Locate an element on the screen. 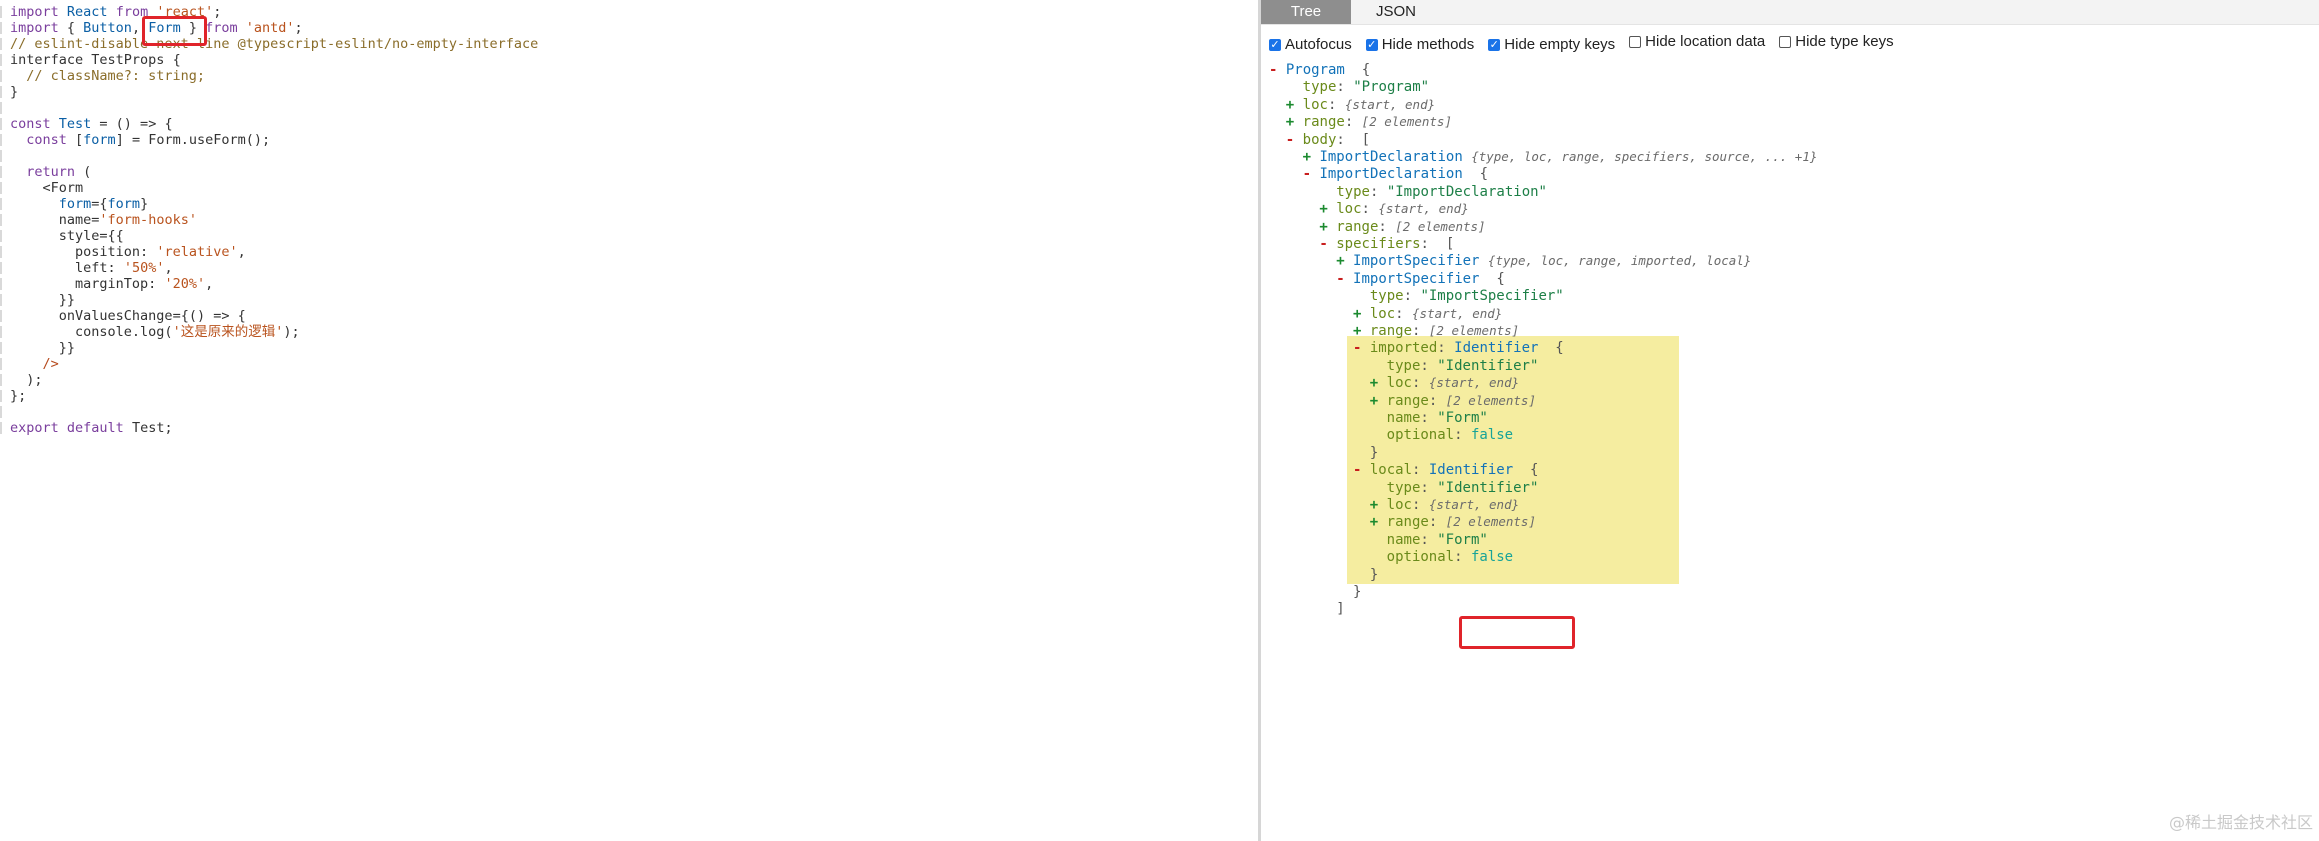 The image size is (2319, 841). tree-row: ] is located at coordinates (1331, 609).